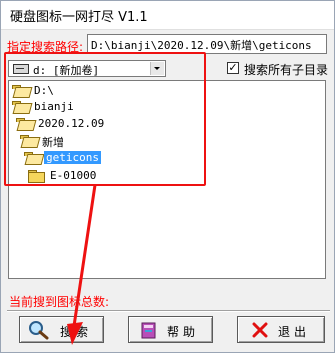  I want to click on annotation-arrow, so click(82, 264).